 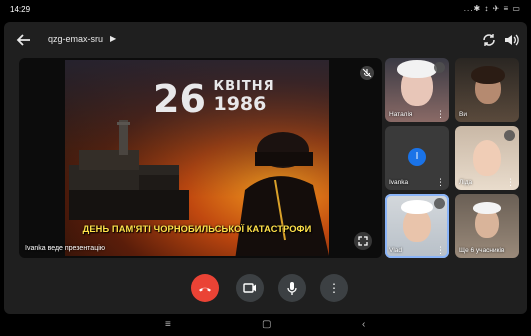 What do you see at coordinates (396, 250) in the screenshot?
I see `participant-name: Vlad` at bounding box center [396, 250].